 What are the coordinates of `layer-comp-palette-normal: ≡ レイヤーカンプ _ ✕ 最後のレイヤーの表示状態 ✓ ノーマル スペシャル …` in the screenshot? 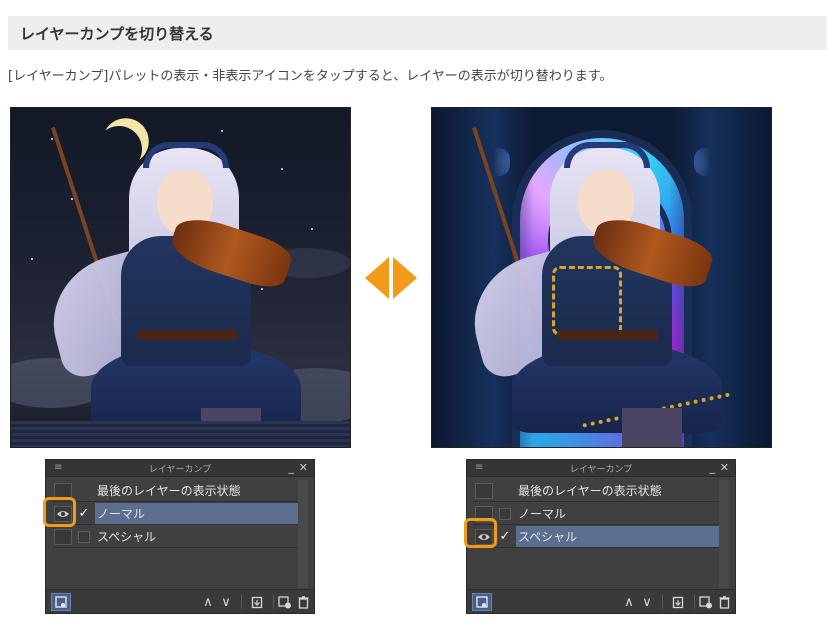 It's located at (180, 536).